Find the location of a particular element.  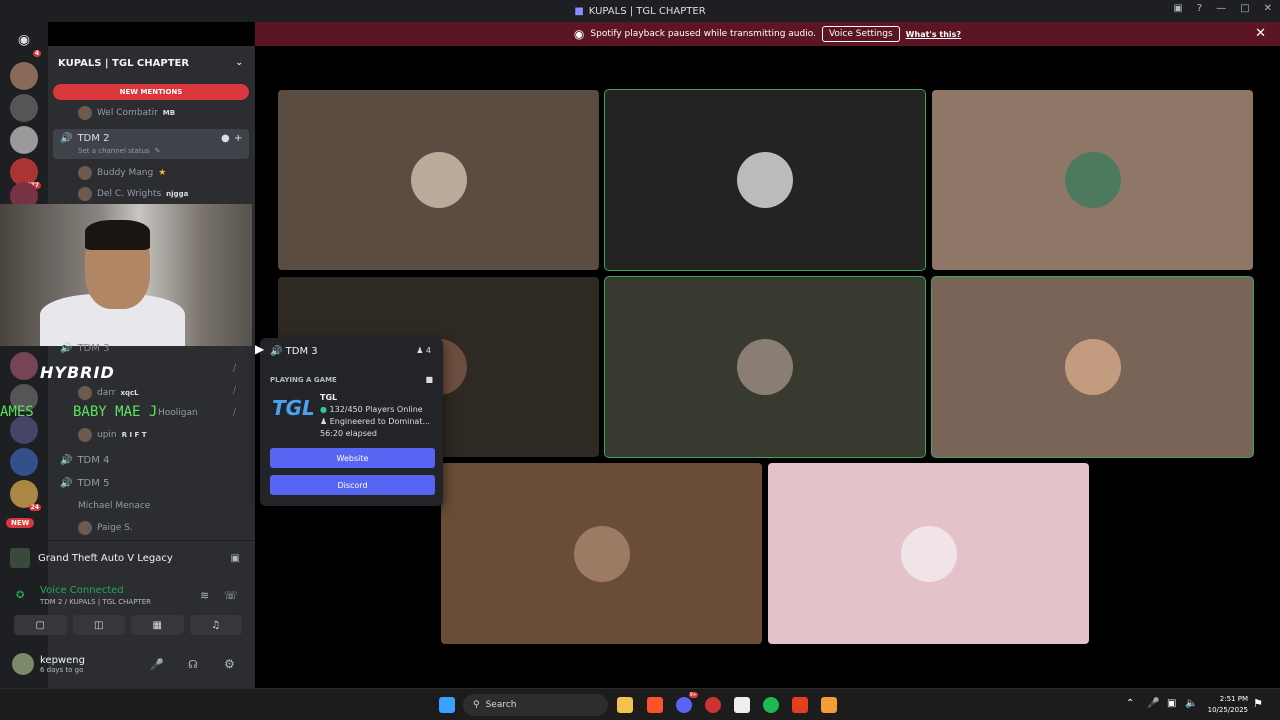

channel-tdm3: 🔊 TDM 3 is located at coordinates (84, 348).